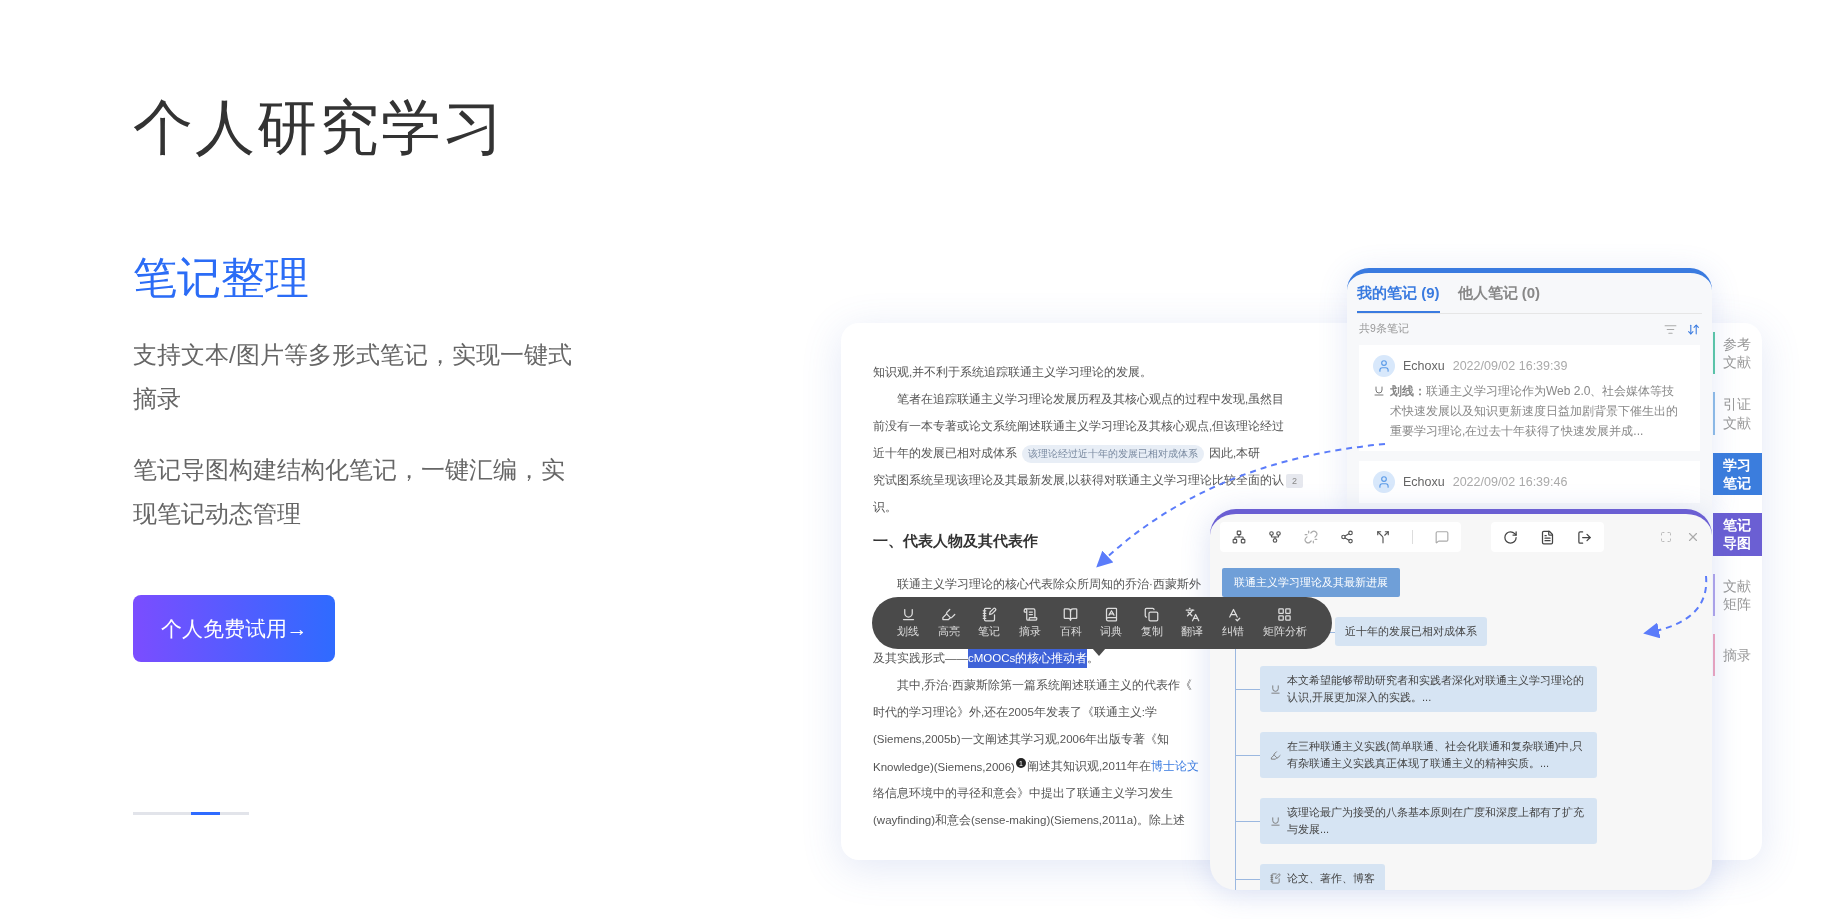  I want to click on toolbar-button: 词典, so click(1111, 623).